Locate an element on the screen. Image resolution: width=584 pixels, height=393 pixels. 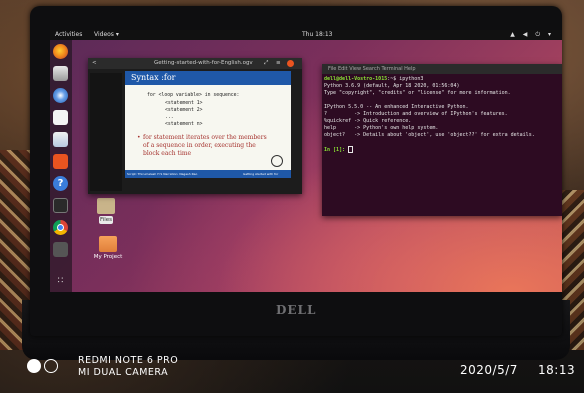
desktop-icon-label: Files is located at coordinates (106, 220).